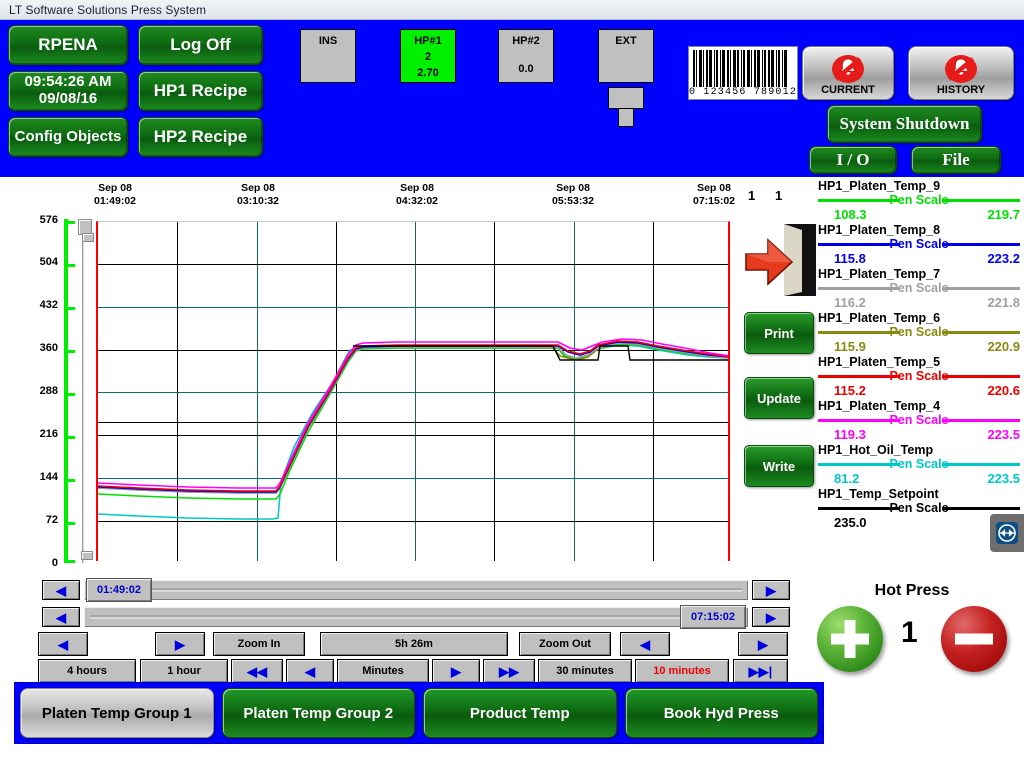 The width and height of the screenshot is (1024, 768). I want to click on forward-button: ▶, so click(456, 671).